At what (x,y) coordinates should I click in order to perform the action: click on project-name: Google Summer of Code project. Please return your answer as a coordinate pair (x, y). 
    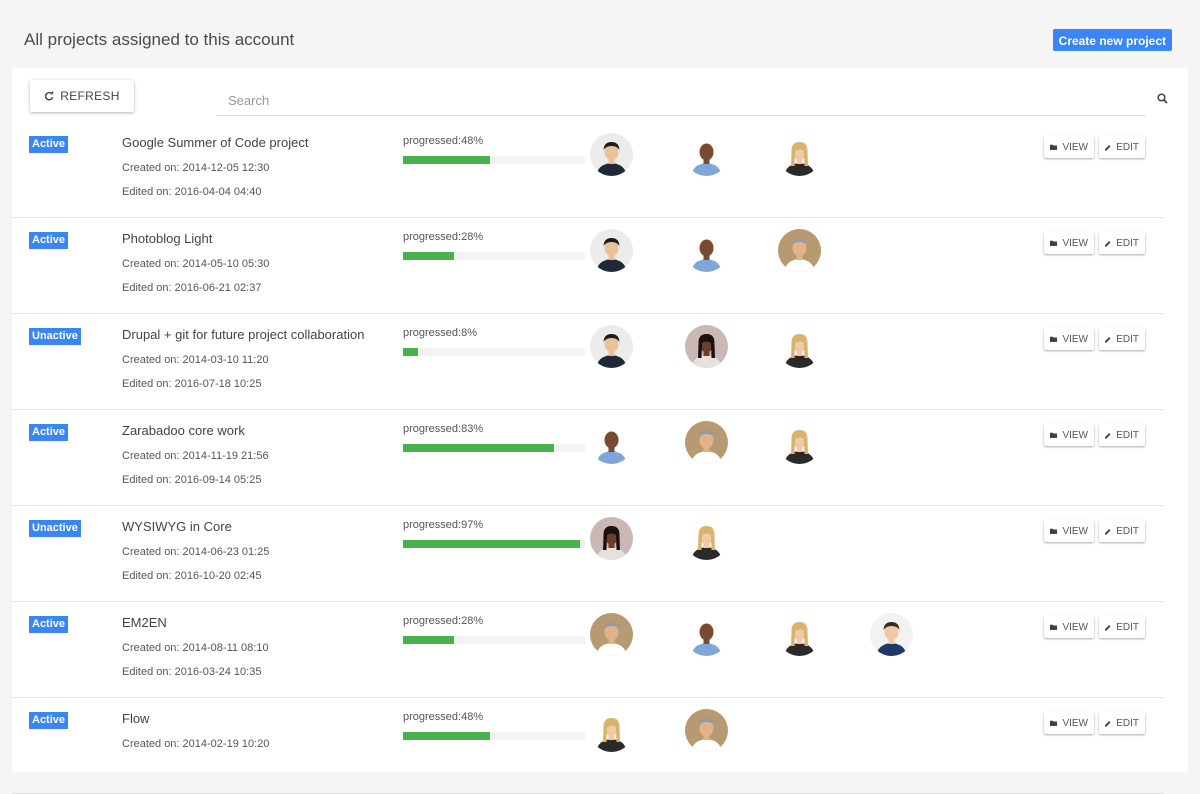
    Looking at the image, I should click on (215, 142).